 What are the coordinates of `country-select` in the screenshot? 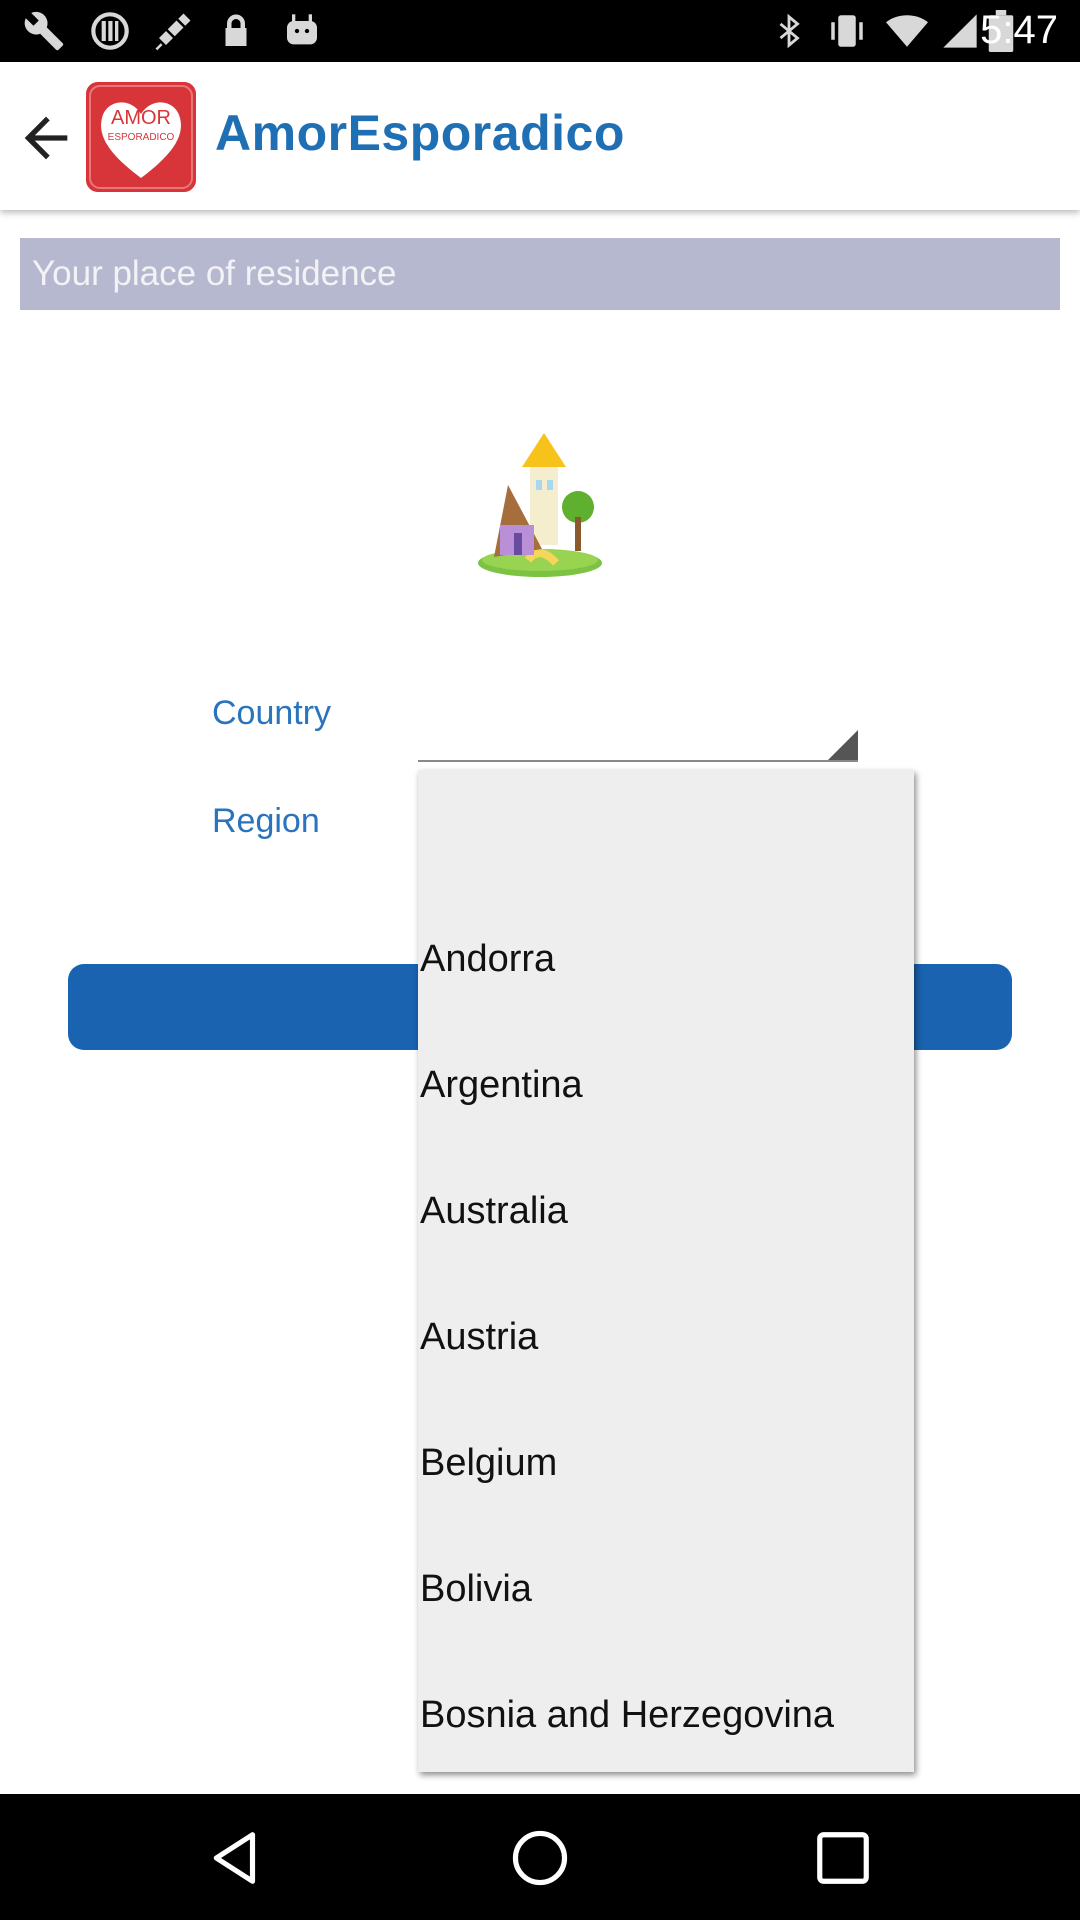 It's located at (638, 741).